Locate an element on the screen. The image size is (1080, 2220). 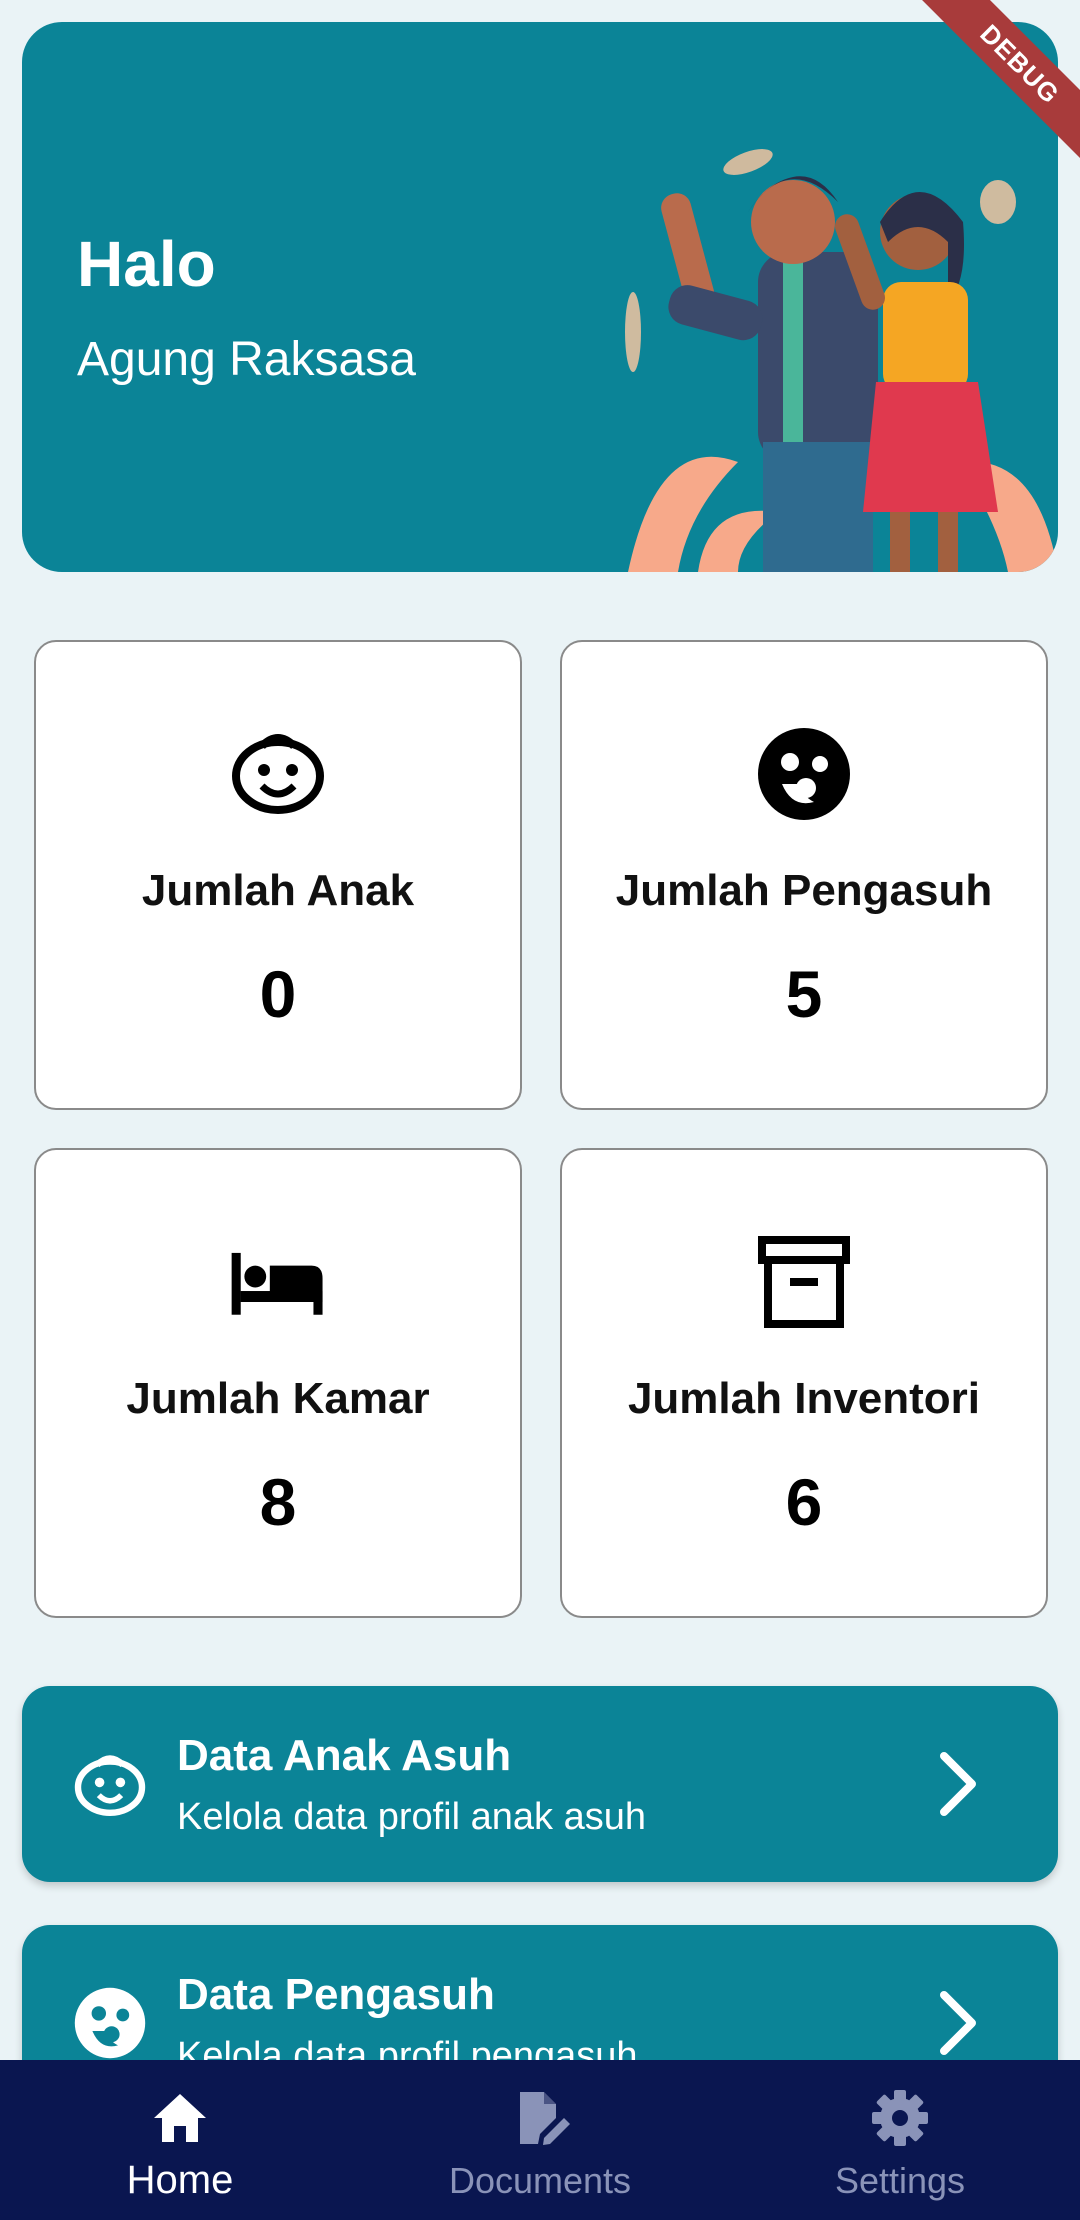
stat-card-kamar: Jumlah Kamar 8 is located at coordinates (278, 1383).